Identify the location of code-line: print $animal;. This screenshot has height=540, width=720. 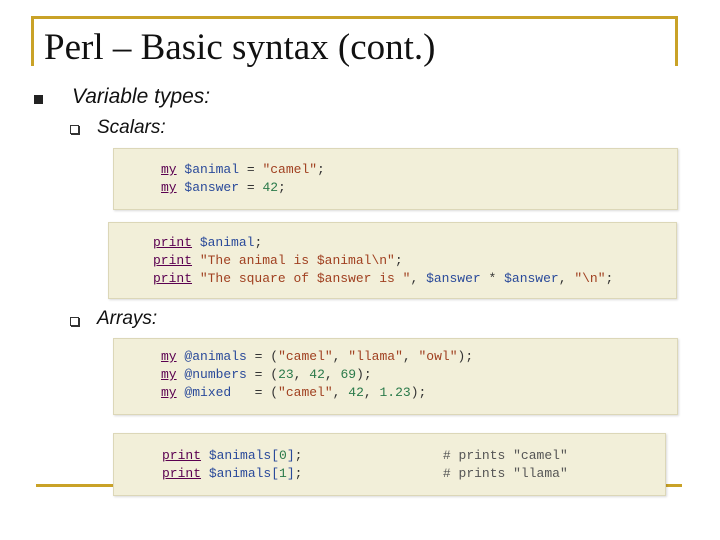
(383, 243).